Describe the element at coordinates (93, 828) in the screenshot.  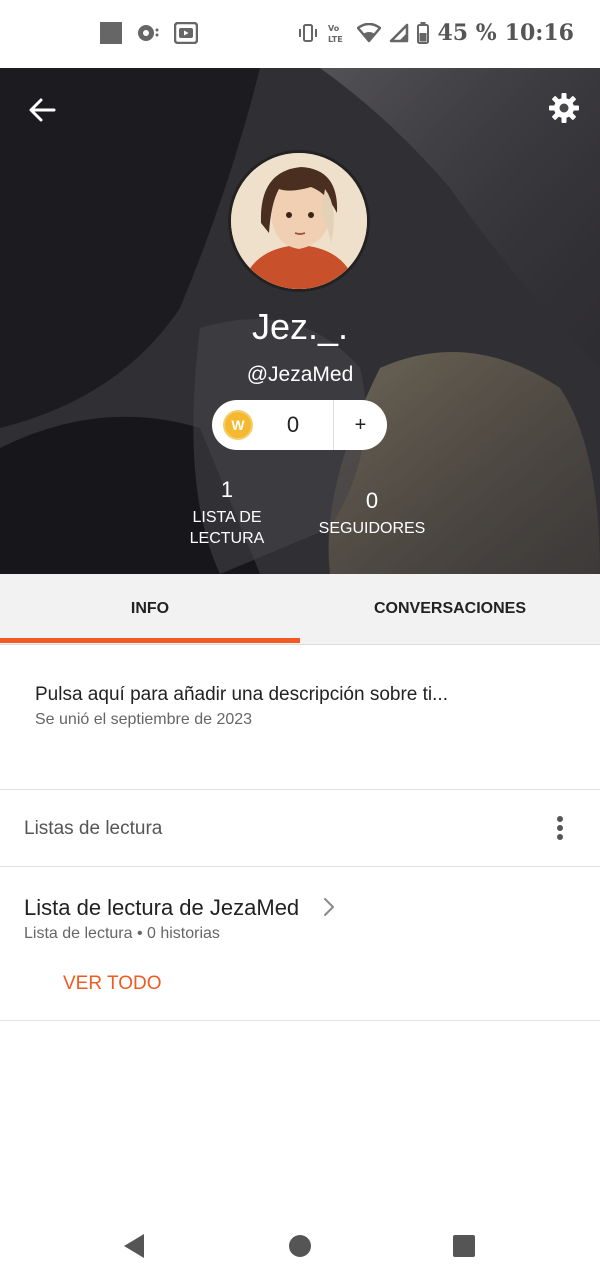
I see `section-title-reading-lists: Listas de lectura` at that location.